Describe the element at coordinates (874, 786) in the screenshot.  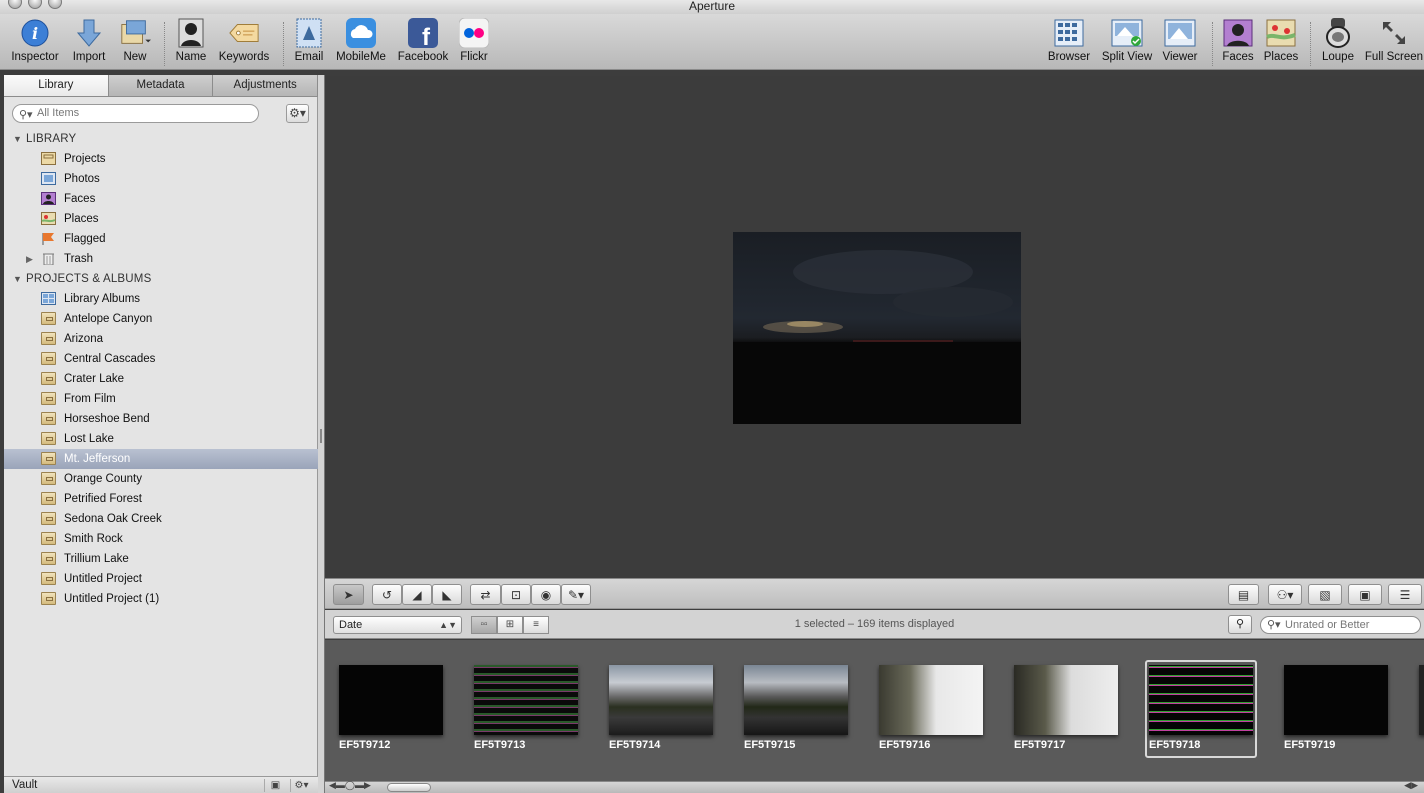
I see `filmstrip-scrollbar: ◀▬◯▬▶ ◀▶` at that location.